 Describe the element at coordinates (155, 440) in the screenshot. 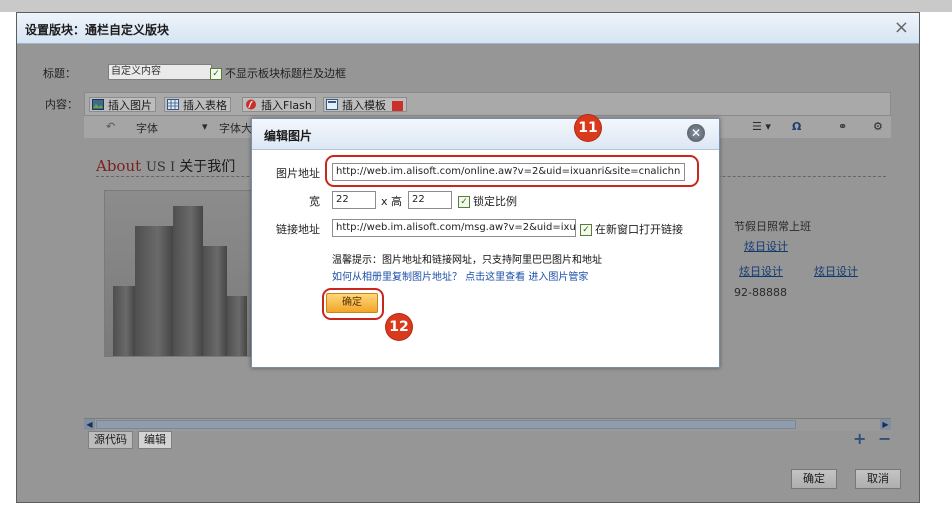

I see `tab-edit: 编辑` at that location.